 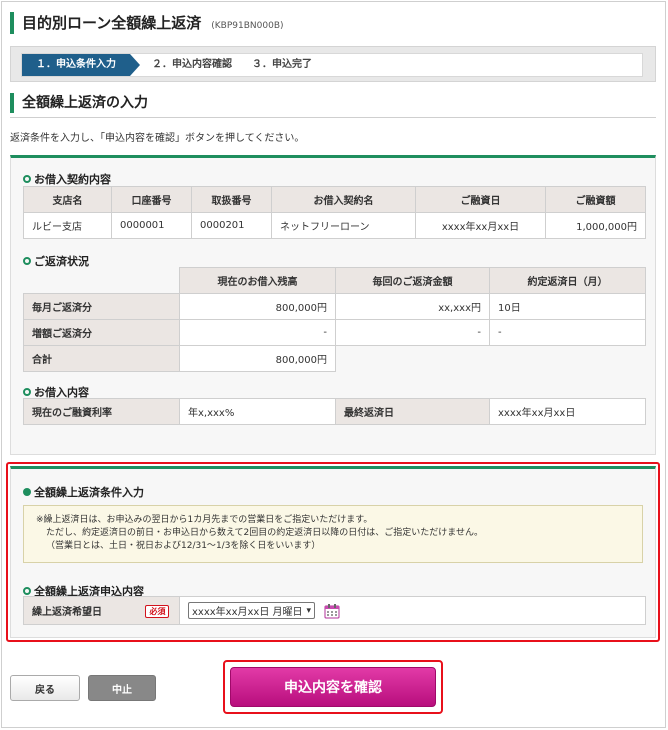 What do you see at coordinates (412, 280) in the screenshot?
I see `col-each-amount: 毎回のご返済金額` at bounding box center [412, 280].